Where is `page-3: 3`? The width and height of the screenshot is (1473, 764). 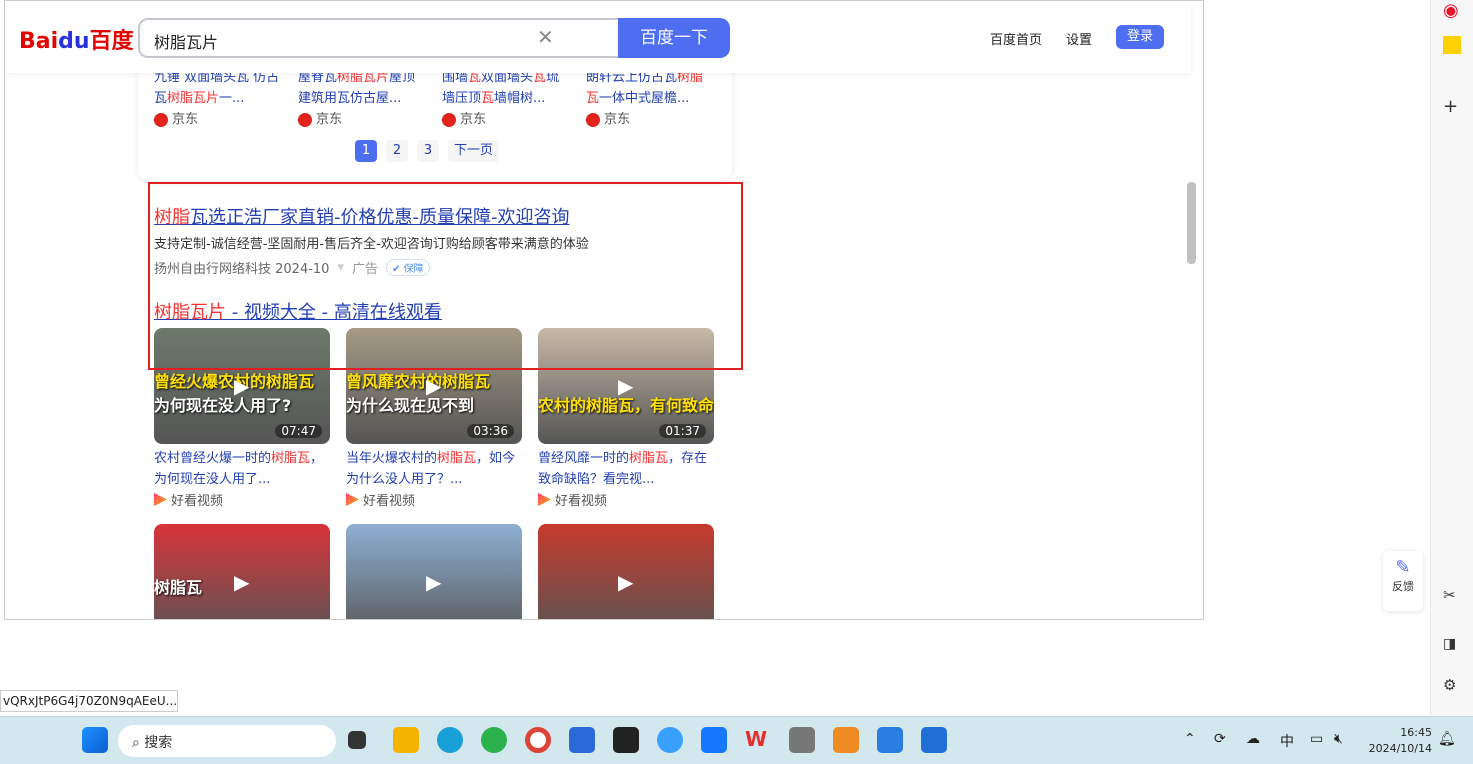
page-3: 3 is located at coordinates (428, 151).